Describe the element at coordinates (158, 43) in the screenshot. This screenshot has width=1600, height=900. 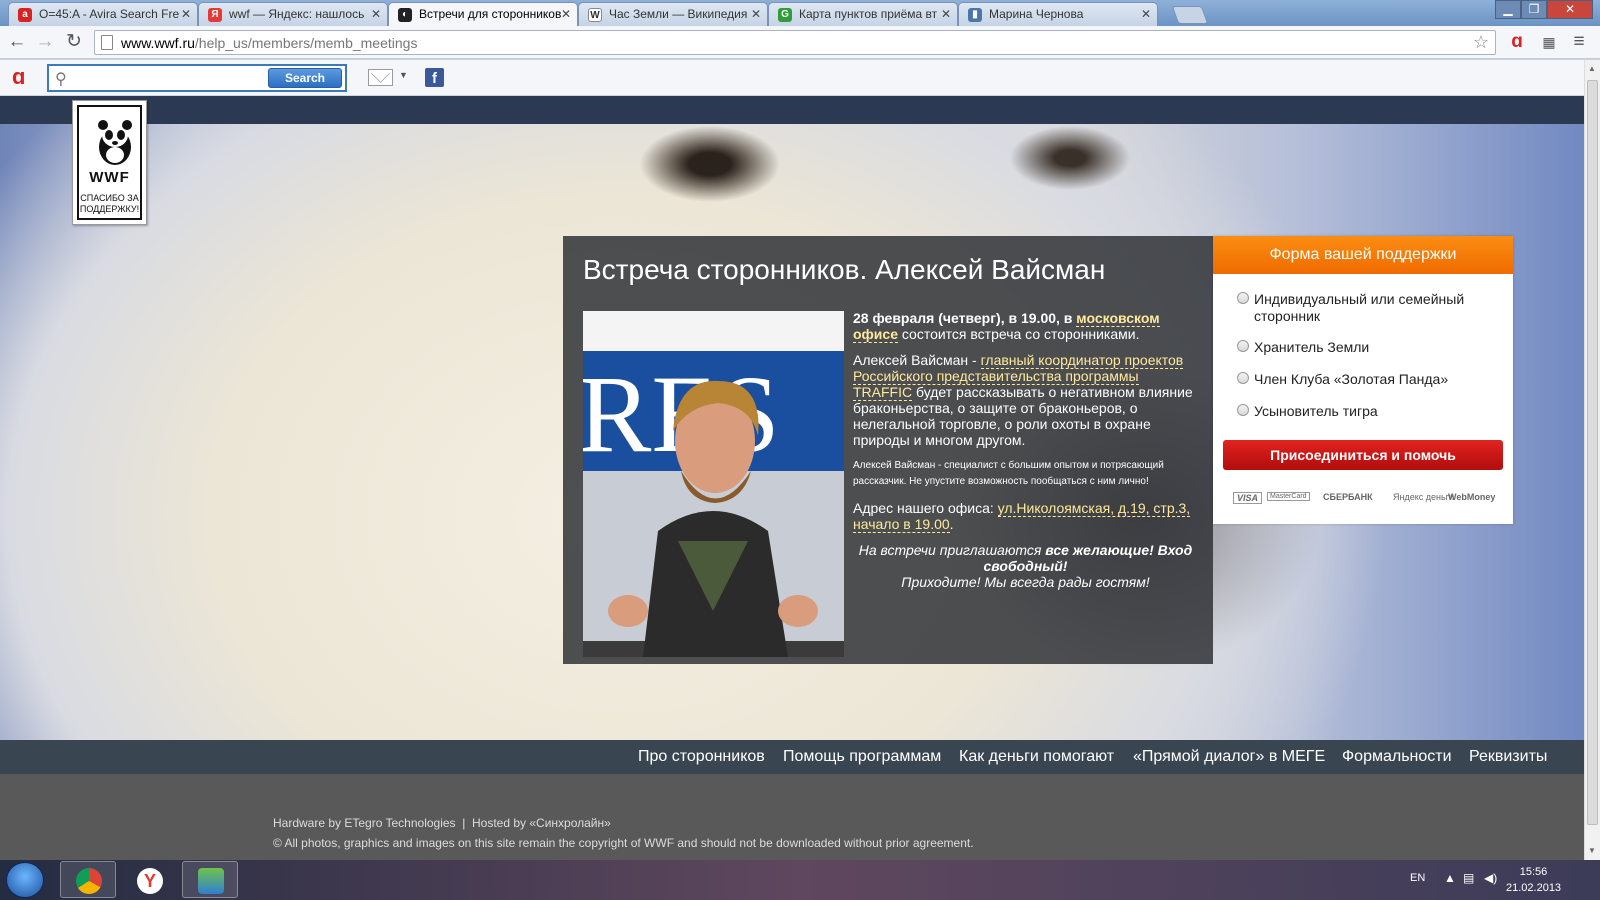
I see `url-host: www.wwf.ru` at that location.